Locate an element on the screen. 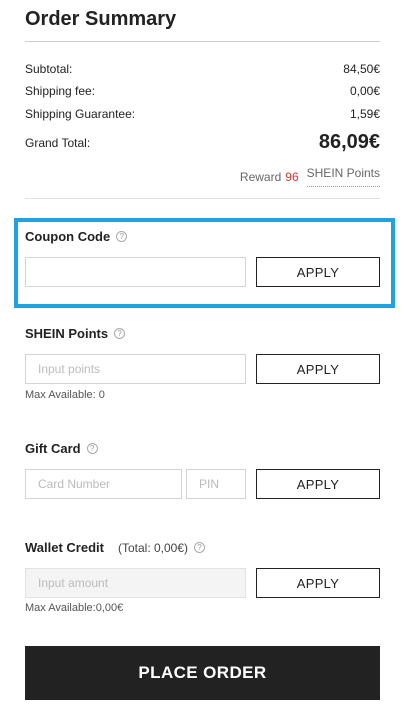  points-max-available: Max Available: 0 is located at coordinates (65, 395).